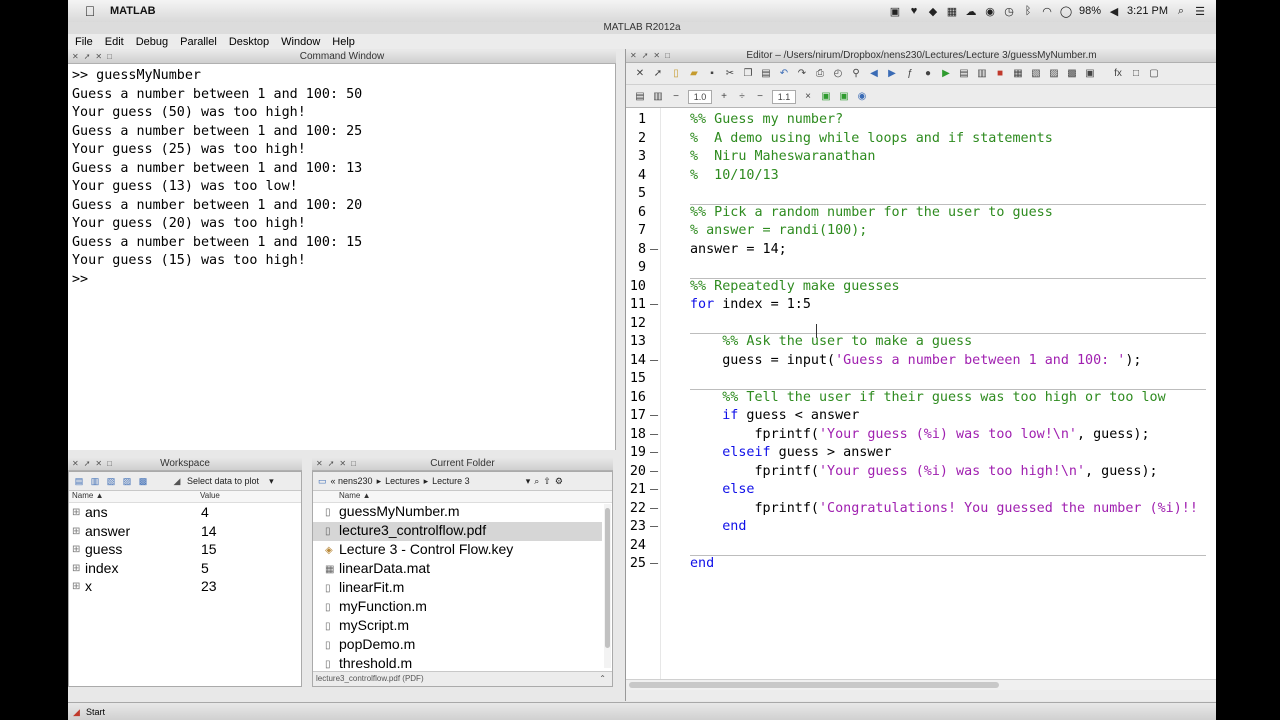 The image size is (1280, 720). Describe the element at coordinates (914, 11) in the screenshot. I see `heart-icon: ♥` at that location.